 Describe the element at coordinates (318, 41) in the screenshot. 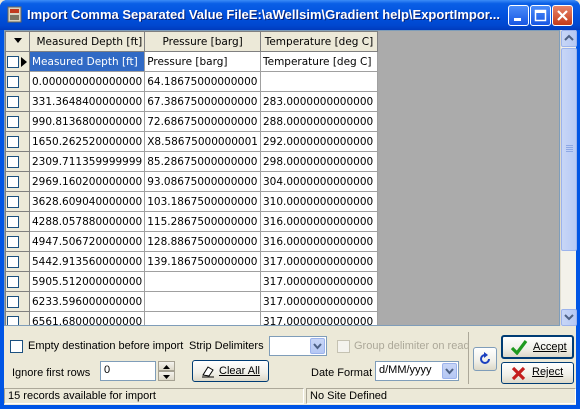

I see `column-header: Temperature [deg C]` at that location.